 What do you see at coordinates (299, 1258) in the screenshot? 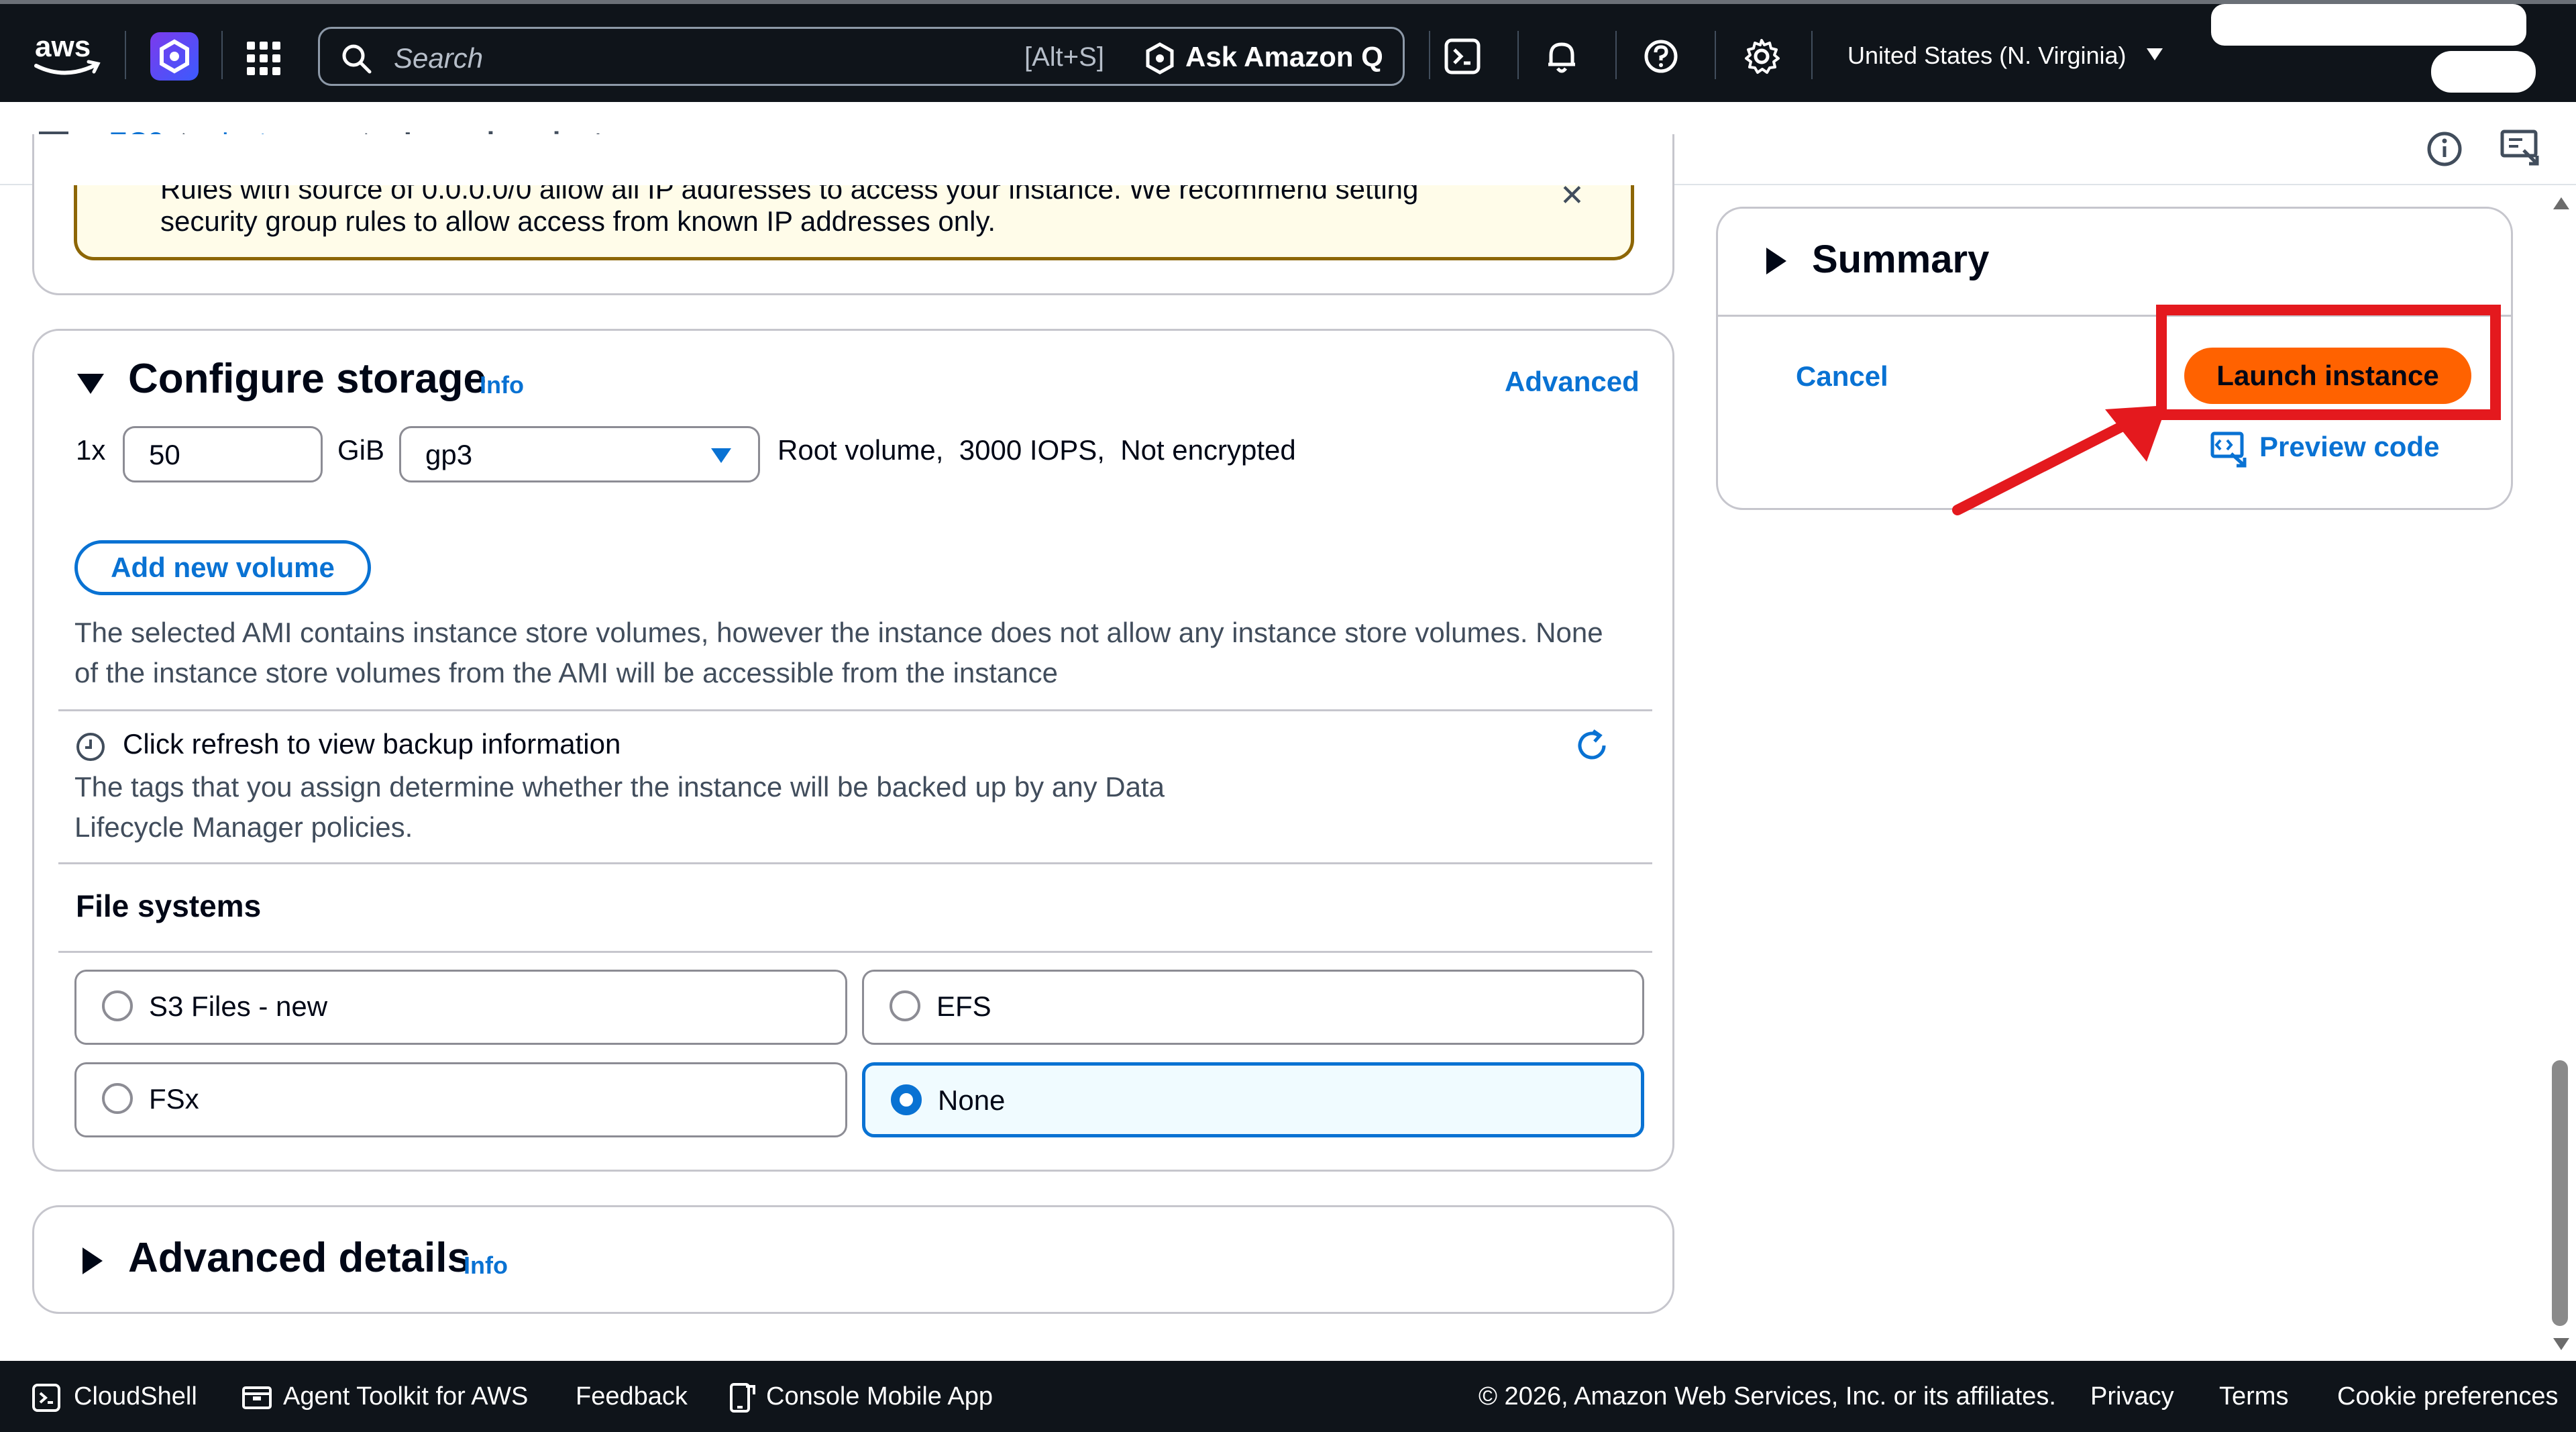
I see `advanced-details-title: Advanced details` at bounding box center [299, 1258].